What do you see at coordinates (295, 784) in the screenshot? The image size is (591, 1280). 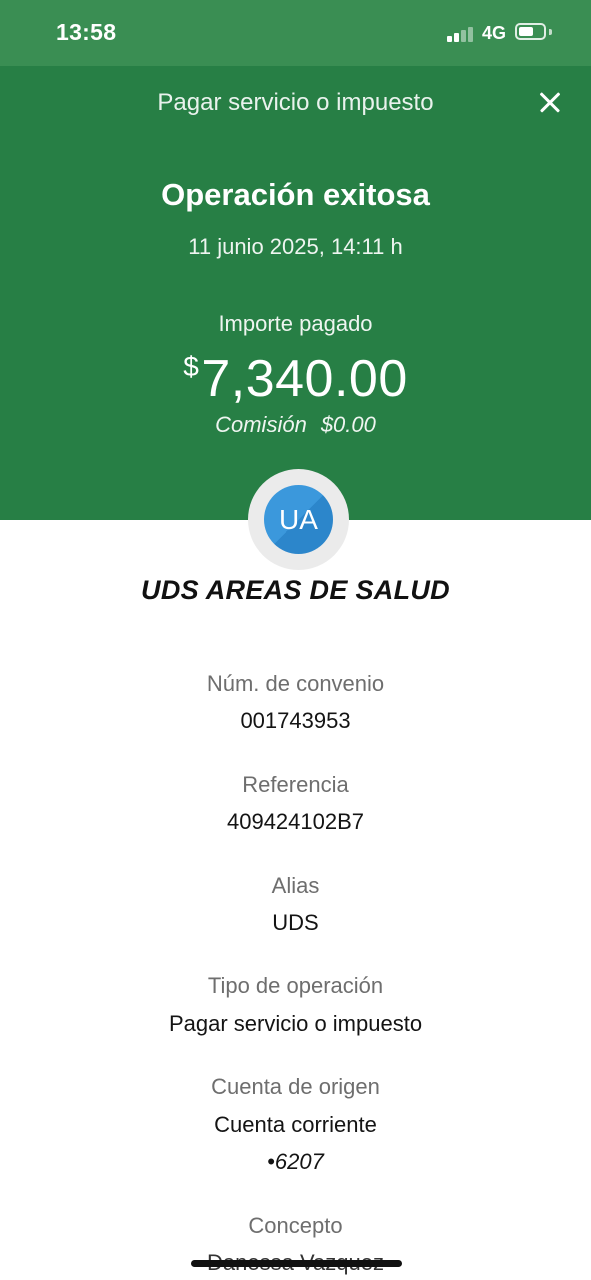 I see `reference-label: Referencia` at bounding box center [295, 784].